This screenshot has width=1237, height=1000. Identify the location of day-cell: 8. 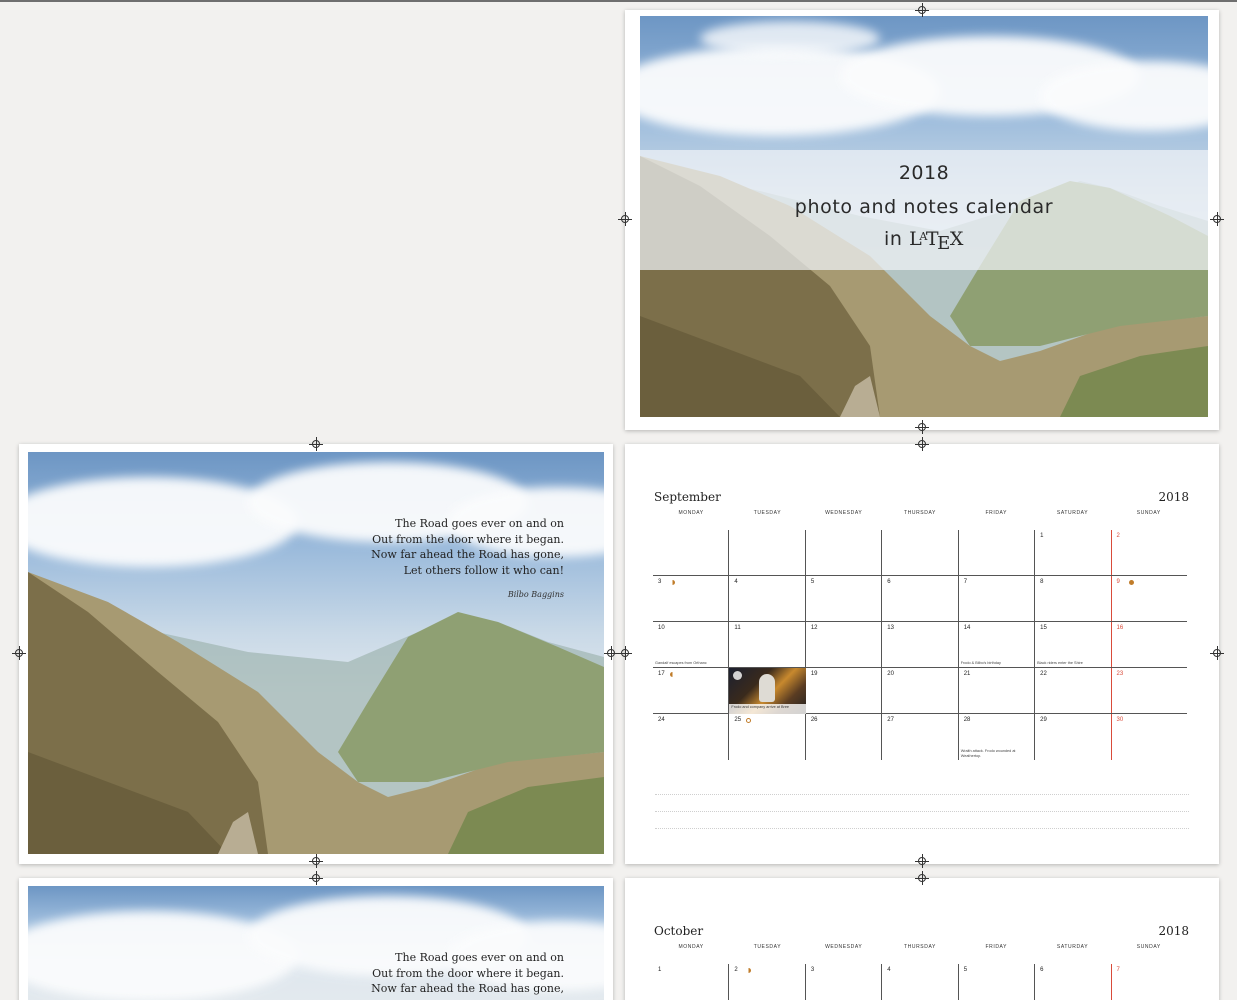
(1073, 598).